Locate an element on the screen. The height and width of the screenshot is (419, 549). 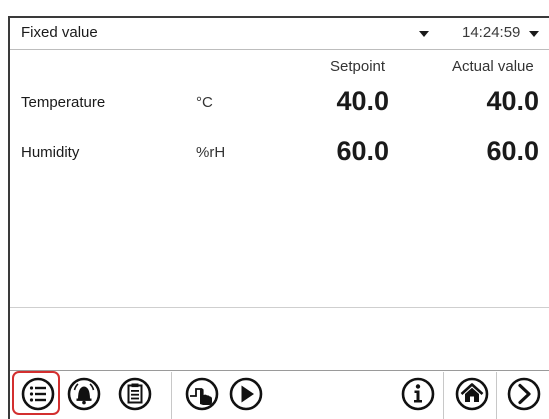
hand-touch-icon is located at coordinates (202, 394).